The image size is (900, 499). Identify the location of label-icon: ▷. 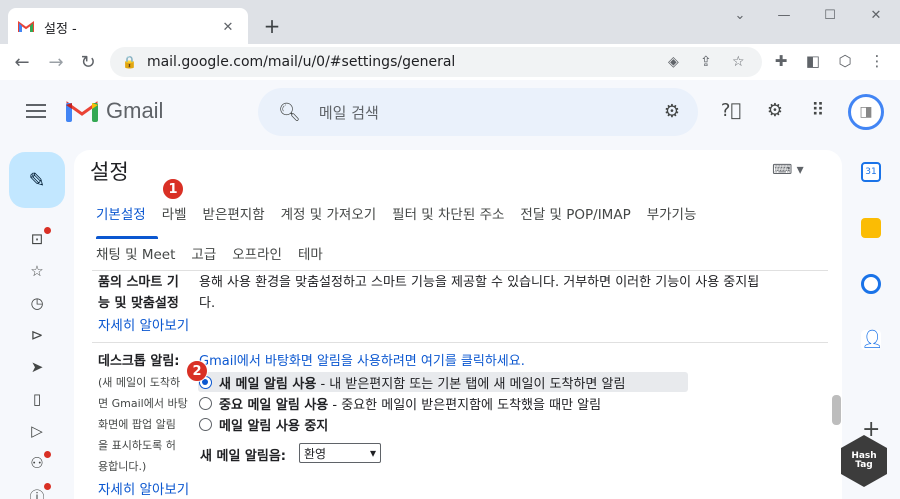
(37, 431).